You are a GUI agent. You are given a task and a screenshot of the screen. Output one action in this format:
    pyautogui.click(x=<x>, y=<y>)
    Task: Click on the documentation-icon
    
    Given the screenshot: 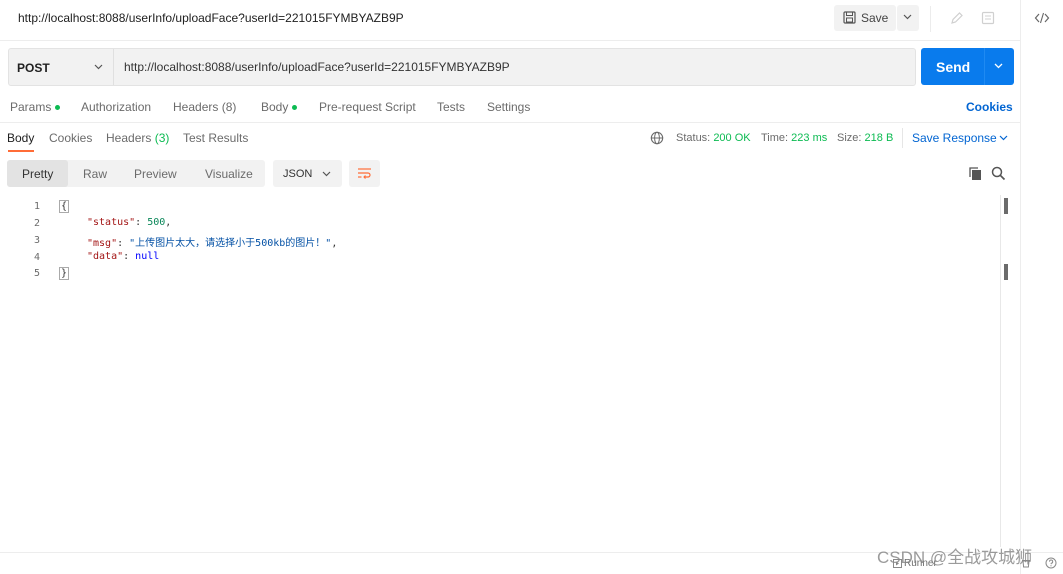 What is the action you would take?
    pyautogui.click(x=988, y=18)
    